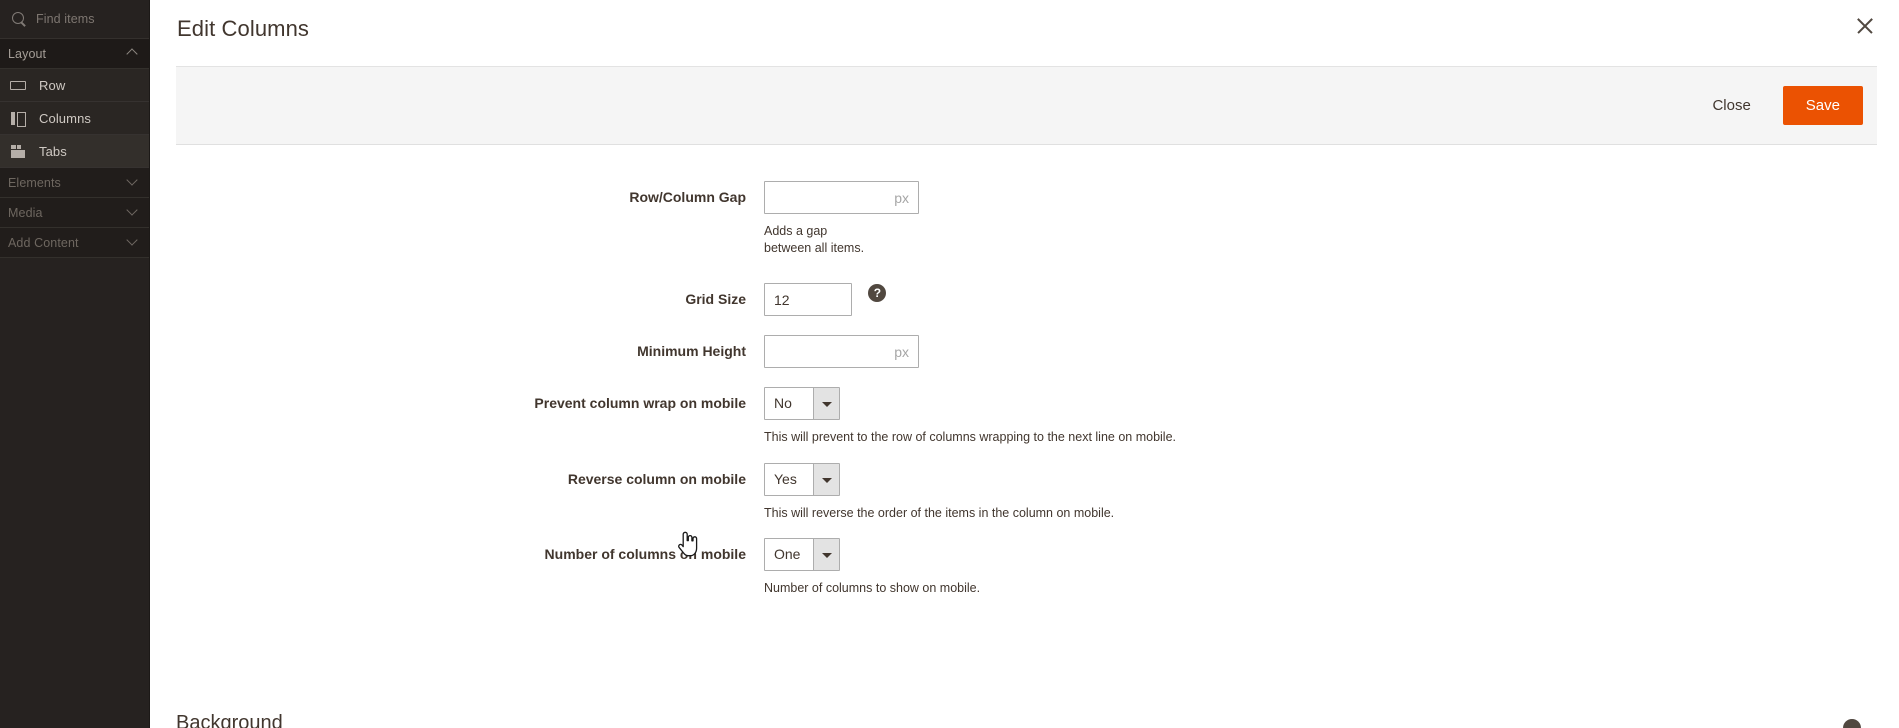 This screenshot has height=728, width=1899. I want to click on sidebar-search: Find items, so click(74, 19).